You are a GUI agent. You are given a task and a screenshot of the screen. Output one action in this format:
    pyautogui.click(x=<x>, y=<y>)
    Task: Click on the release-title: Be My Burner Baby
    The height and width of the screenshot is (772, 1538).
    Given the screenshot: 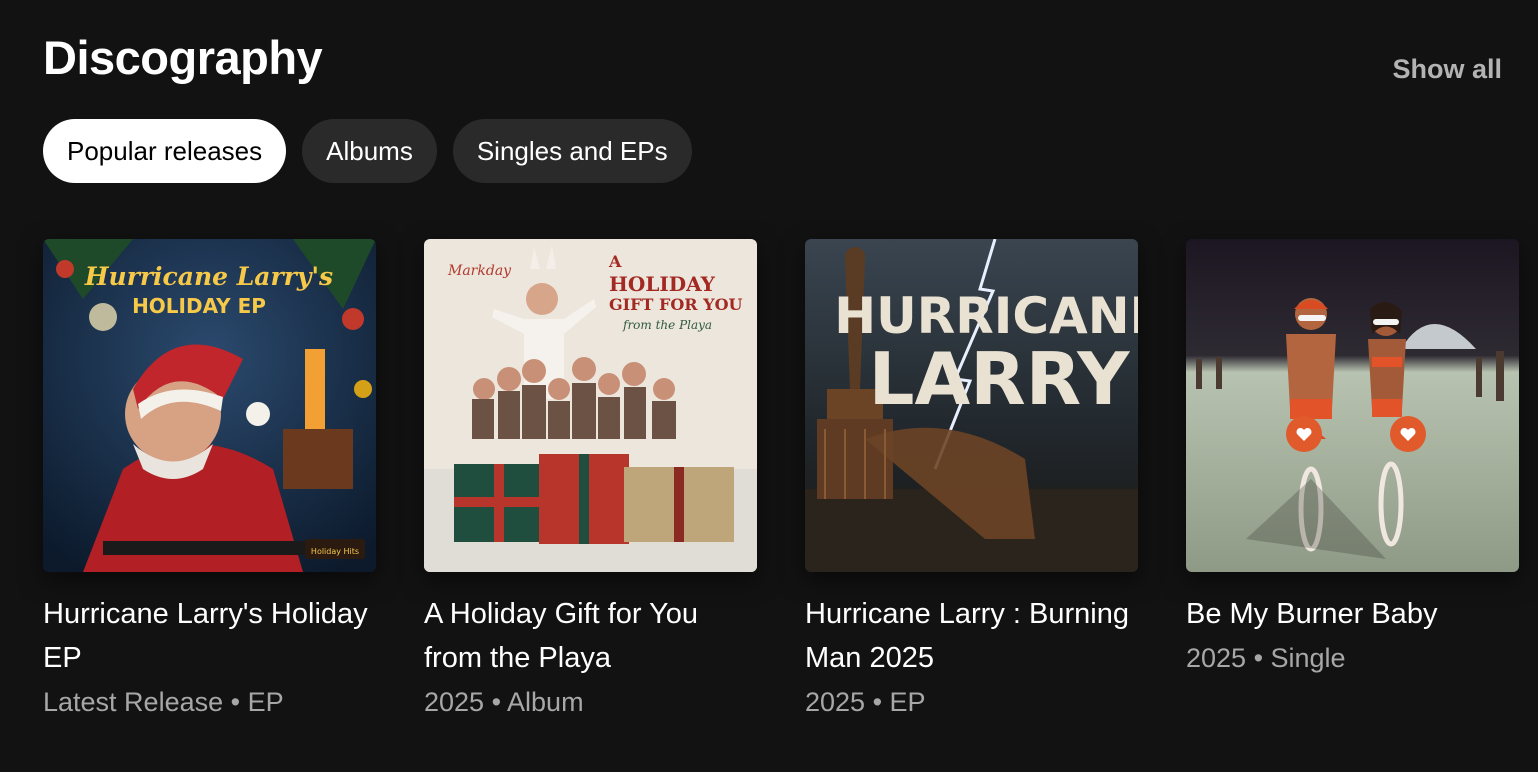 What is the action you would take?
    pyautogui.click(x=1352, y=614)
    